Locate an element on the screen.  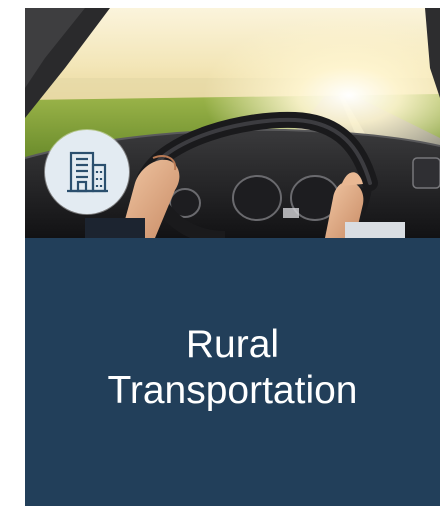
card-title: Rural Transportation is located at coordinates (232, 368).